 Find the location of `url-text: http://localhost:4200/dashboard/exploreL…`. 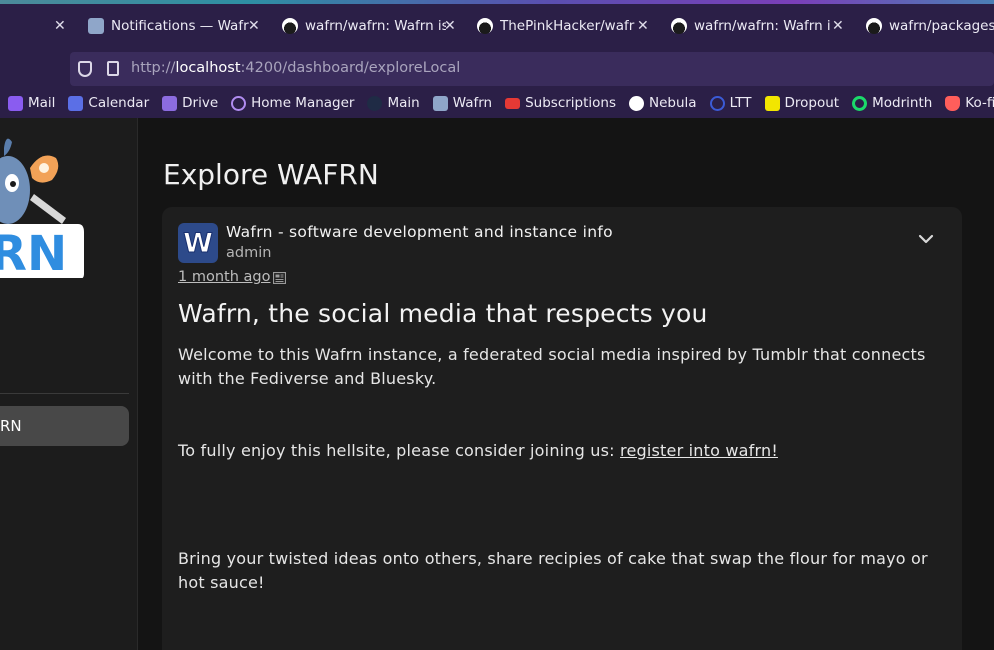

url-text: http://localhost:4200/dashboard/exploreL… is located at coordinates (295, 68).